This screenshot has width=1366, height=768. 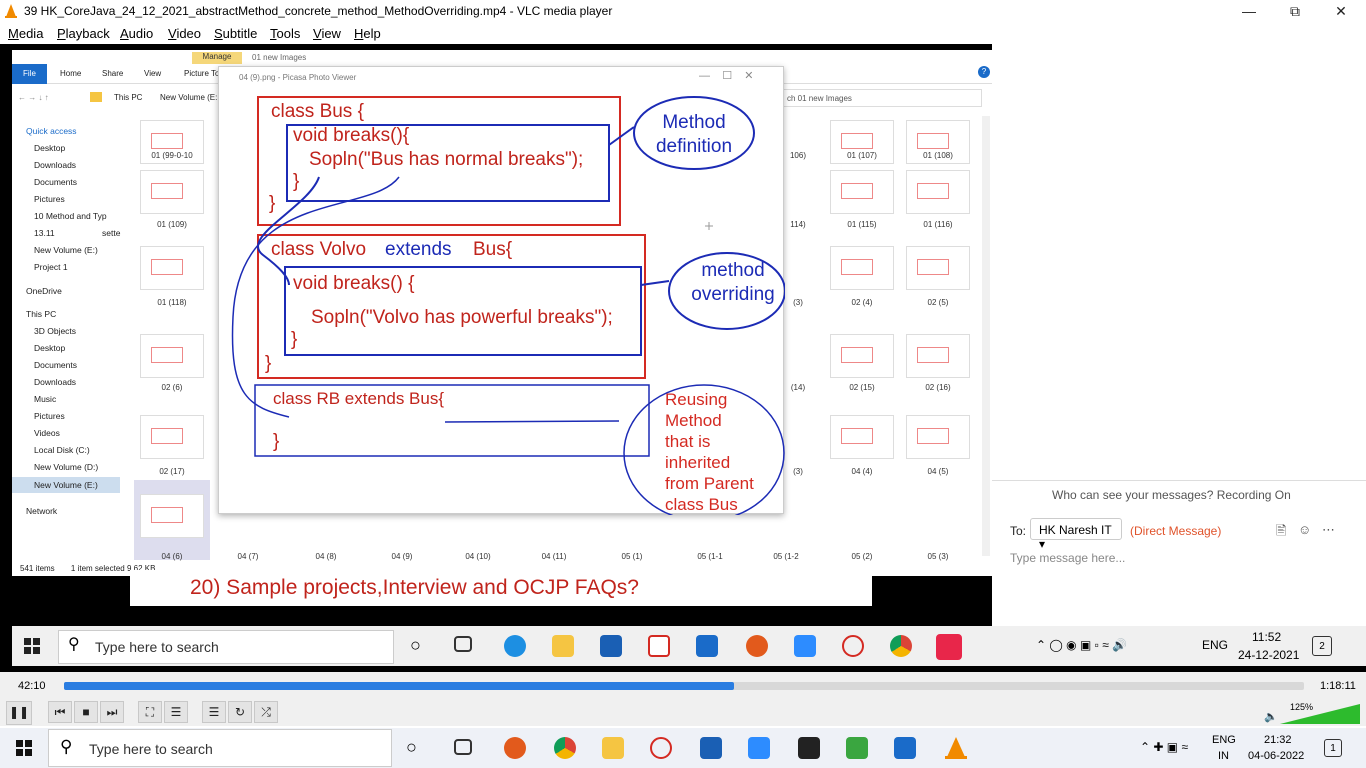 I want to click on close-button: ✕, so click(x=1341, y=11).